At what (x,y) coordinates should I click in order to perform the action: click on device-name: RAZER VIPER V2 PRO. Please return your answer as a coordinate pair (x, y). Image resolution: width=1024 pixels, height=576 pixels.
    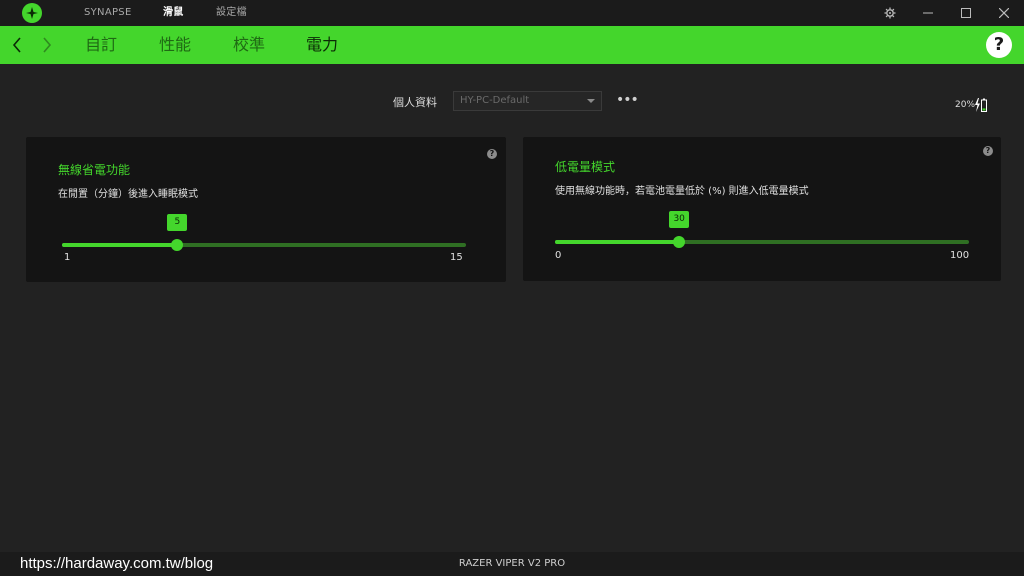
    Looking at the image, I should click on (512, 563).